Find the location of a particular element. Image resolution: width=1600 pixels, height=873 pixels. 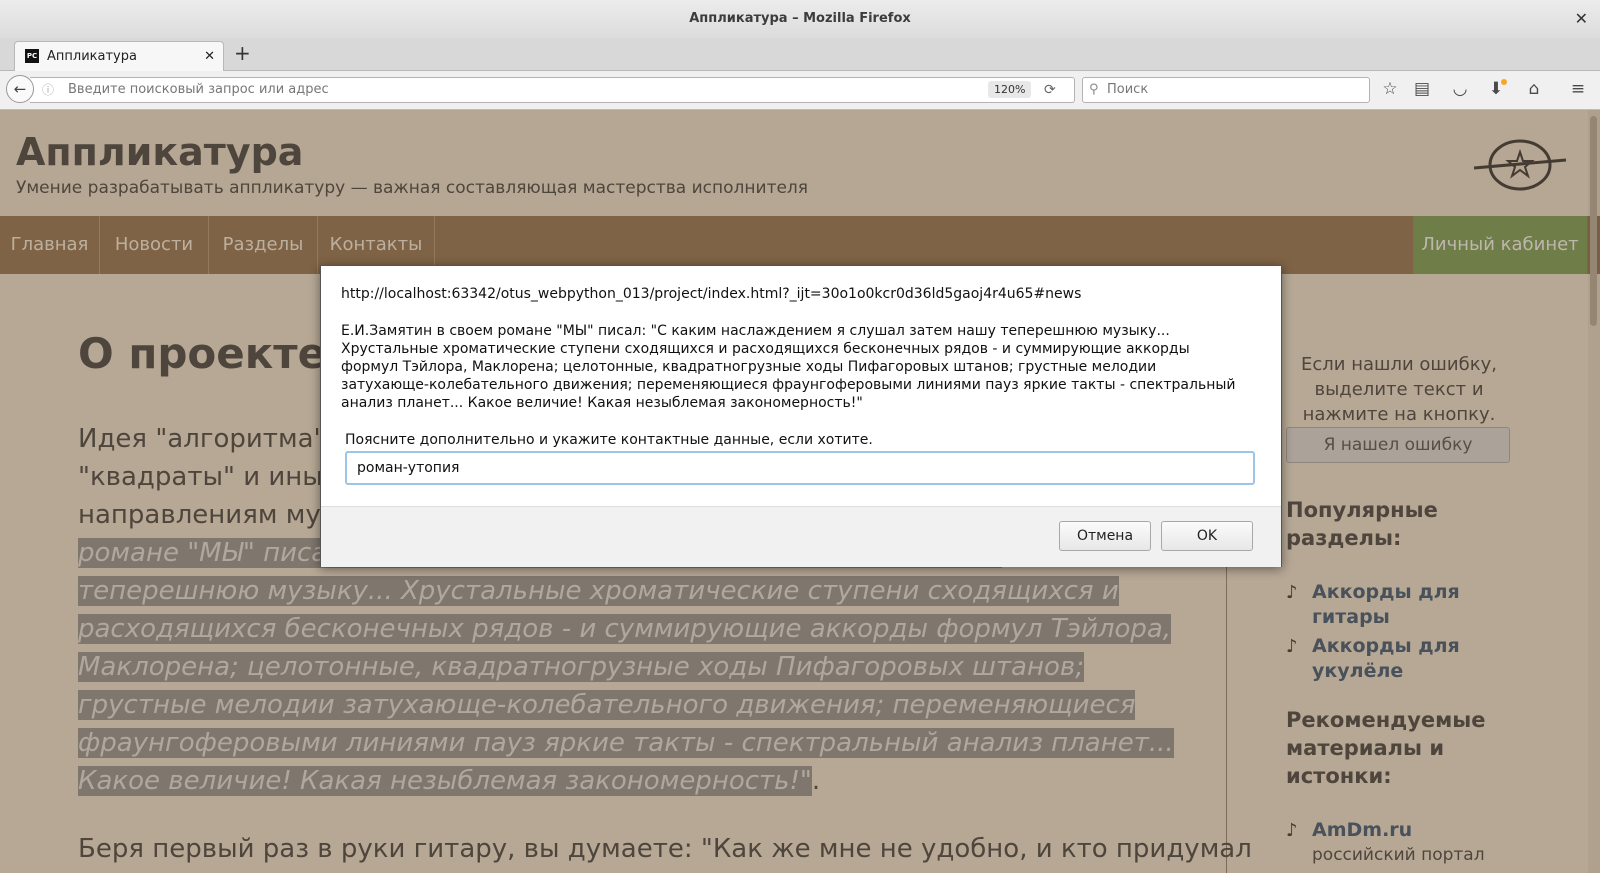

back-button: ← is located at coordinates (20, 89).